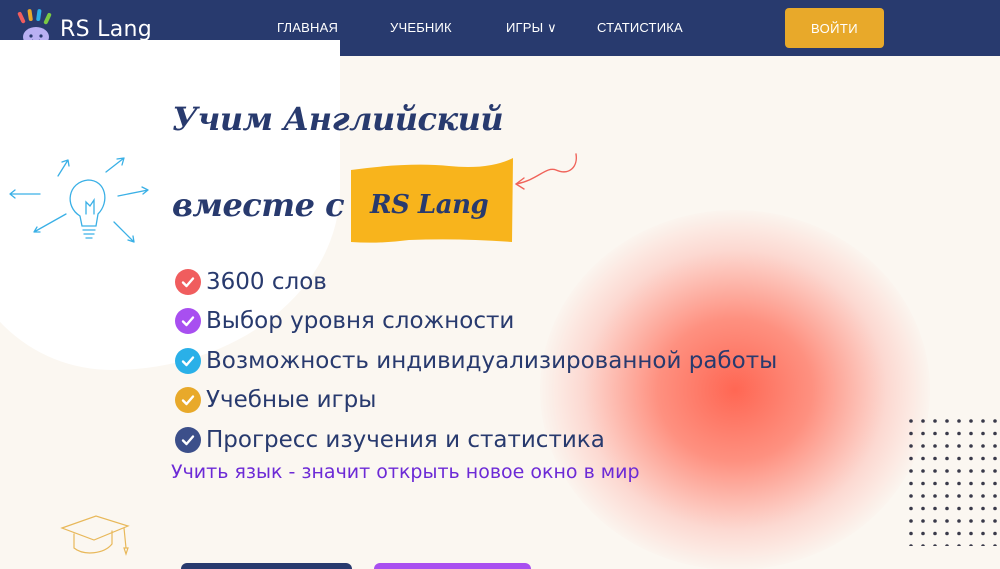 The image size is (1000, 569). Describe the element at coordinates (405, 439) in the screenshot. I see `feature-text: Прогресс изучения и статистика` at that location.